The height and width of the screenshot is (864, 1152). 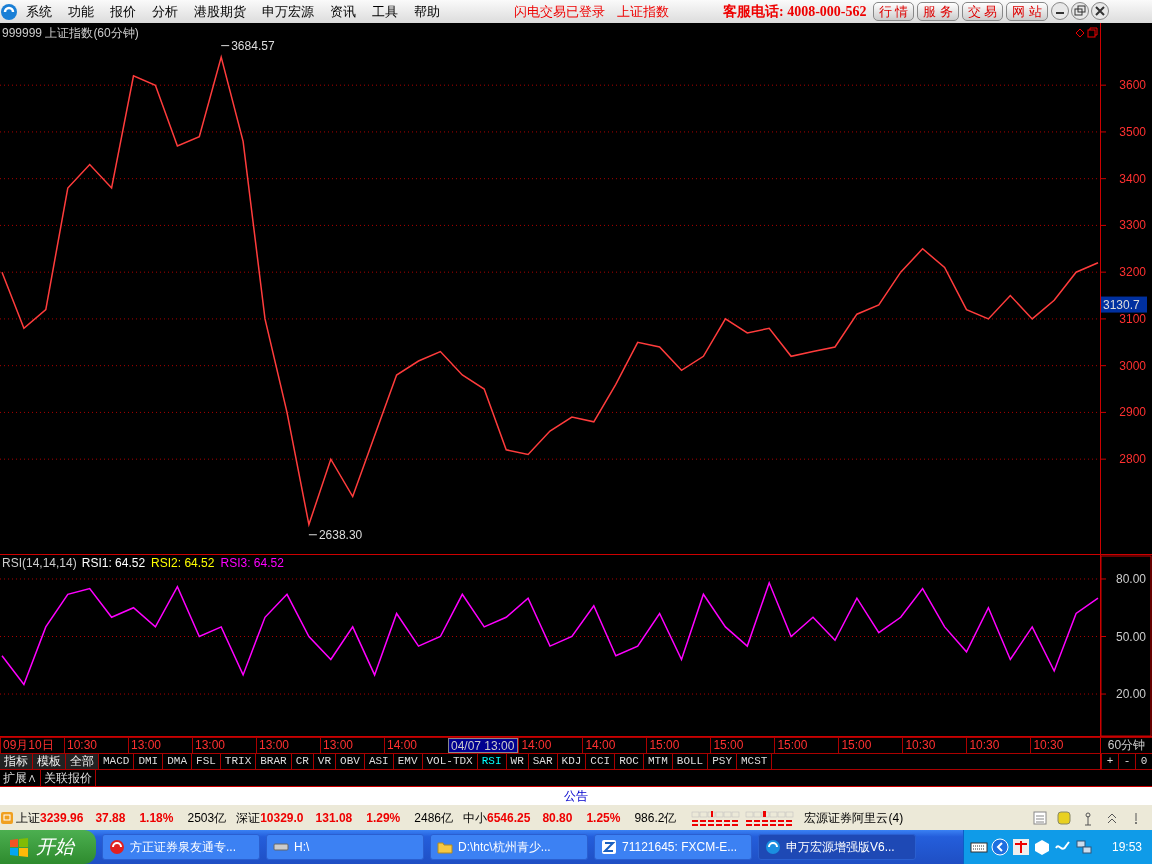 What do you see at coordinates (1132, 365) in the screenshot?
I see `axis-label: 3000` at bounding box center [1132, 365].